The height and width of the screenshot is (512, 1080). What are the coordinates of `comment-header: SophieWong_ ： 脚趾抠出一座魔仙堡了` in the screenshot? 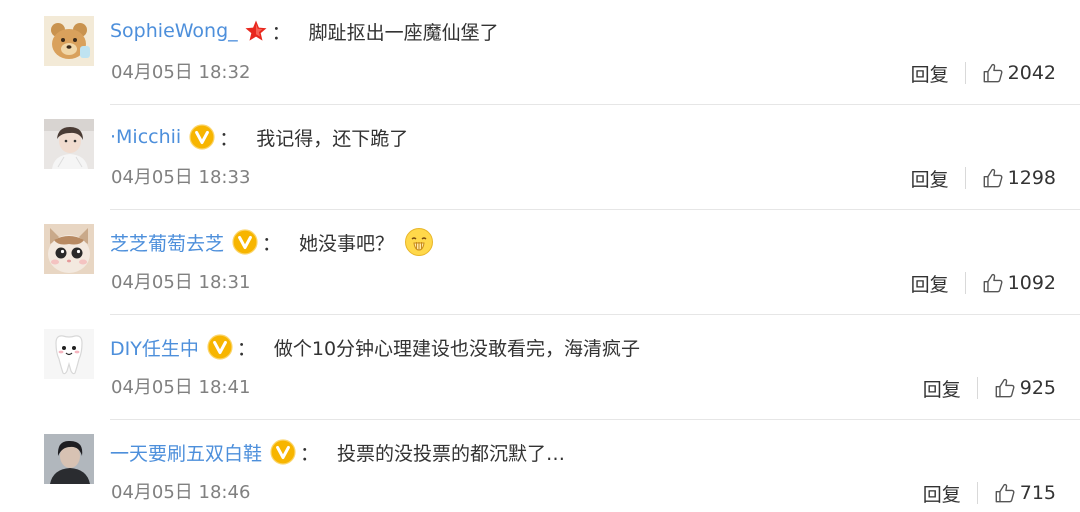 It's located at (304, 31).